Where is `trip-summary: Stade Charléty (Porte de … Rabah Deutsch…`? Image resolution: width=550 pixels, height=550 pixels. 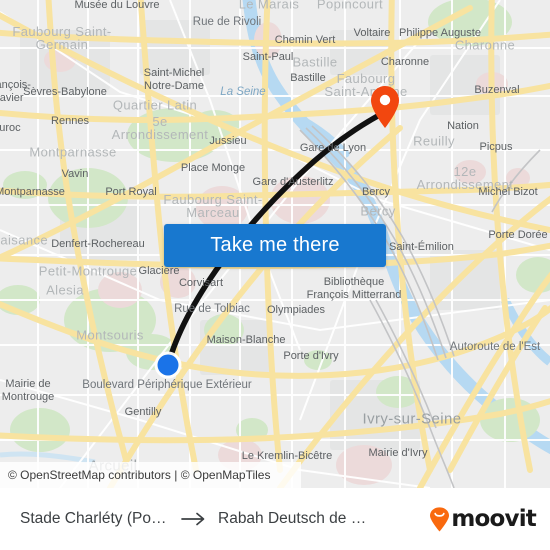 trip-summary: Stade Charléty (Porte de … Rabah Deutsch… is located at coordinates (214, 519).